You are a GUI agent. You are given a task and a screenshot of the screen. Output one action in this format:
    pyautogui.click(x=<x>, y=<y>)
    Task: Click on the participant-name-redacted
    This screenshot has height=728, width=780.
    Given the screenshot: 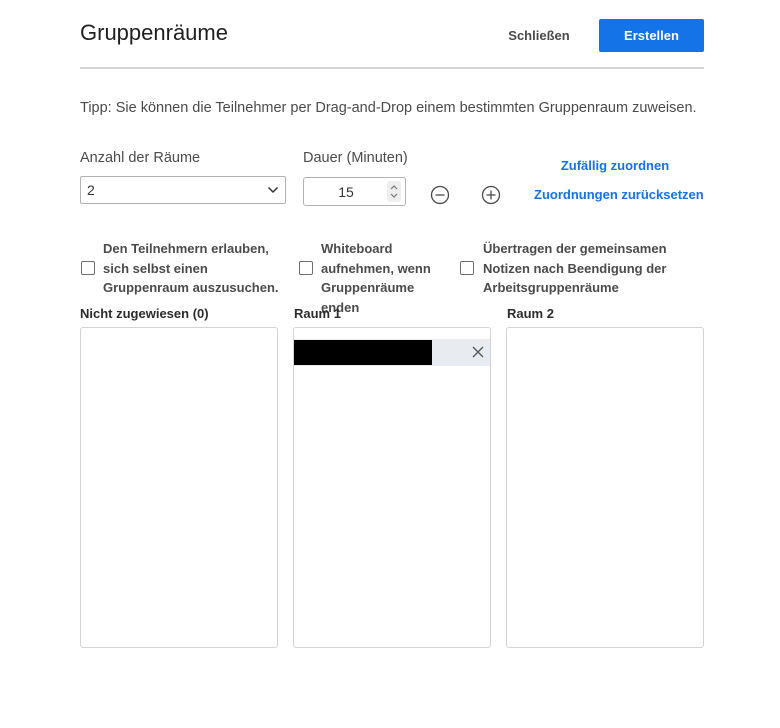 What is the action you would take?
    pyautogui.click(x=363, y=352)
    